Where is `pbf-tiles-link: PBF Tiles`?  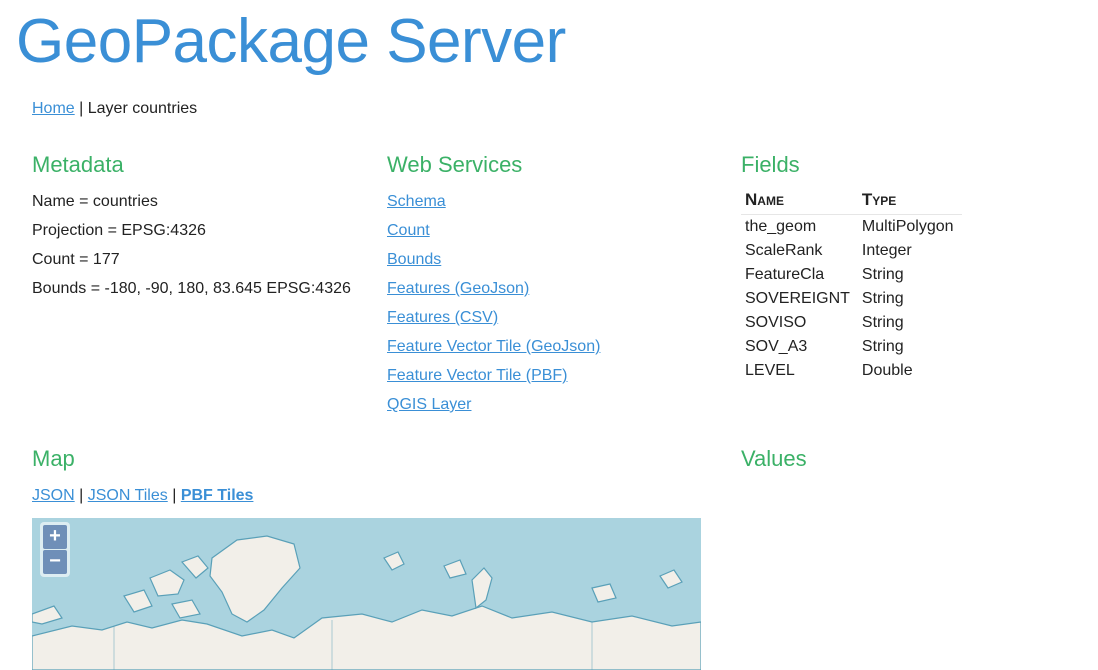 pbf-tiles-link: PBF Tiles is located at coordinates (217, 495).